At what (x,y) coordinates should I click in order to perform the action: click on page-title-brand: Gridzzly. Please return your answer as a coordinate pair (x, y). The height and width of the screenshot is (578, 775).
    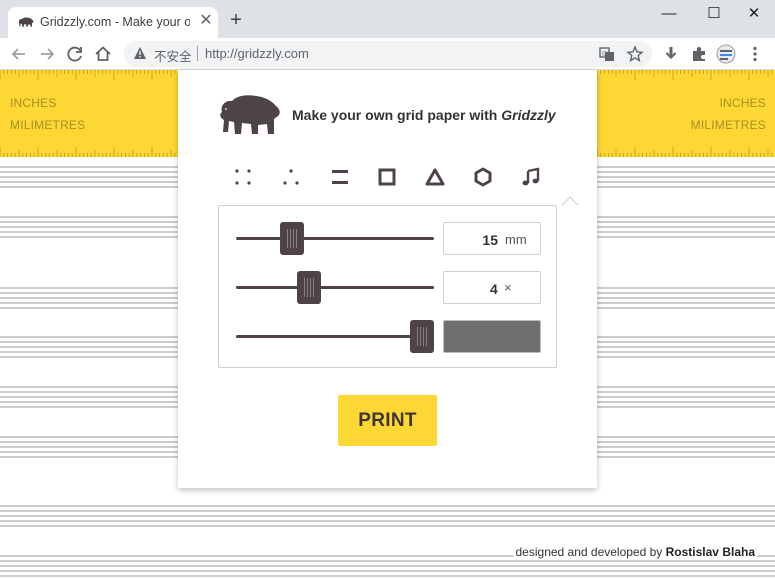
    Looking at the image, I should click on (528, 115).